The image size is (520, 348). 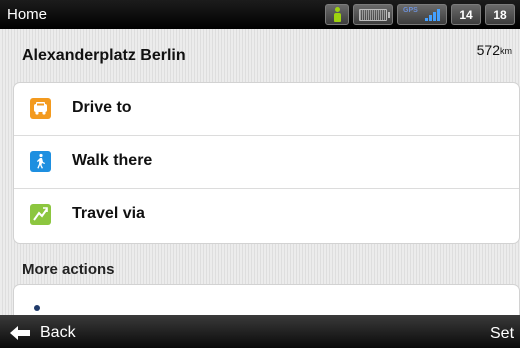 I want to click on location-distance: 572km, so click(x=494, y=50).